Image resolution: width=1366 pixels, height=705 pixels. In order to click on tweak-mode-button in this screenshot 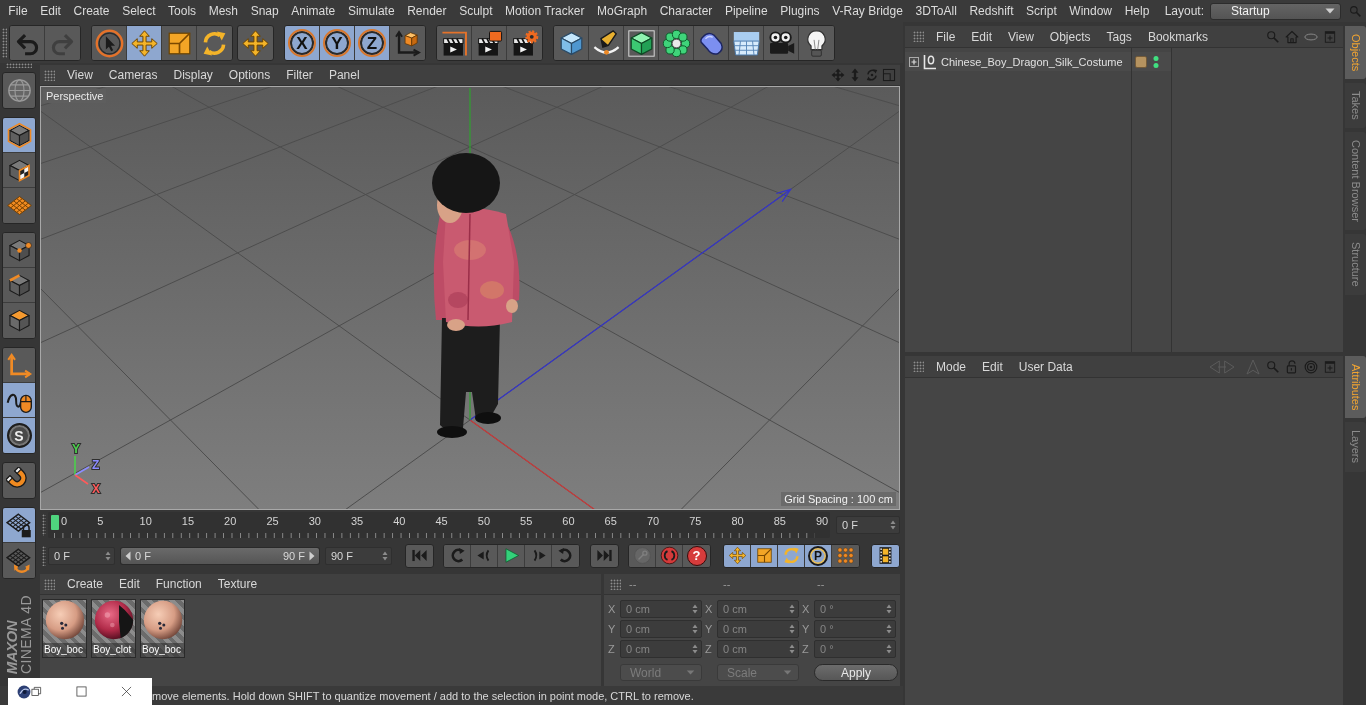, I will do `click(19, 400)`.